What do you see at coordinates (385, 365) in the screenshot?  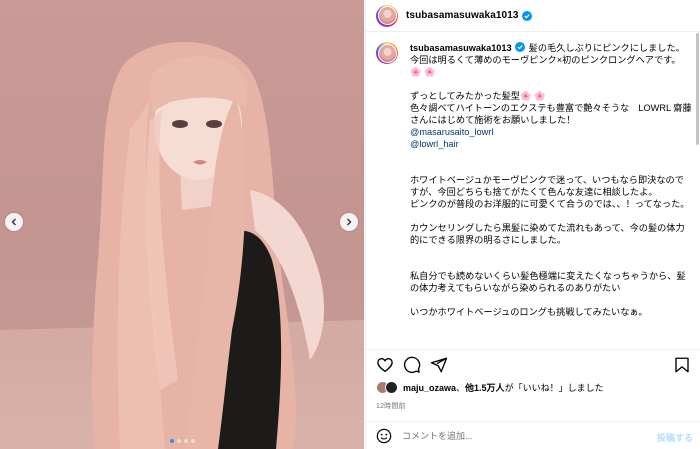 I see `heart-icon` at bounding box center [385, 365].